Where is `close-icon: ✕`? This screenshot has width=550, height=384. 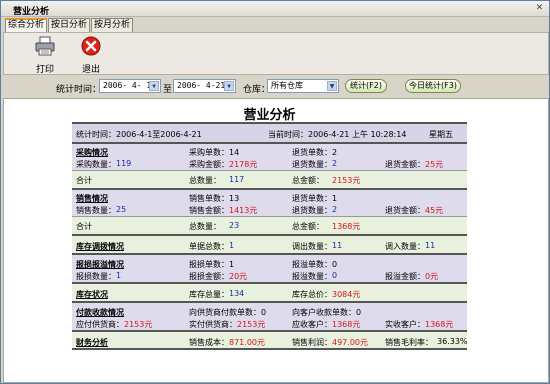
close-icon: ✕ is located at coordinates (539, 8).